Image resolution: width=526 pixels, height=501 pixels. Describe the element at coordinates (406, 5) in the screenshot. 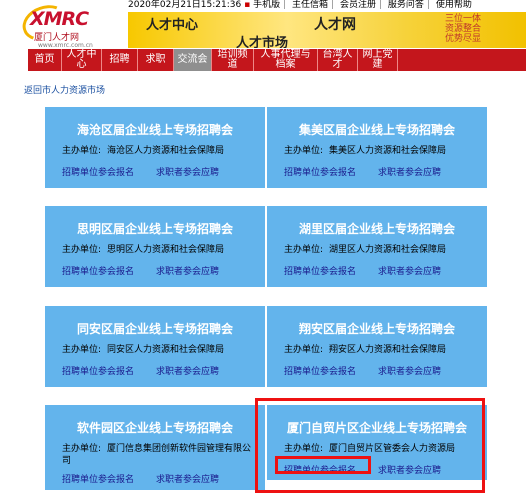

I see `top-link-faq: 服务问答` at that location.